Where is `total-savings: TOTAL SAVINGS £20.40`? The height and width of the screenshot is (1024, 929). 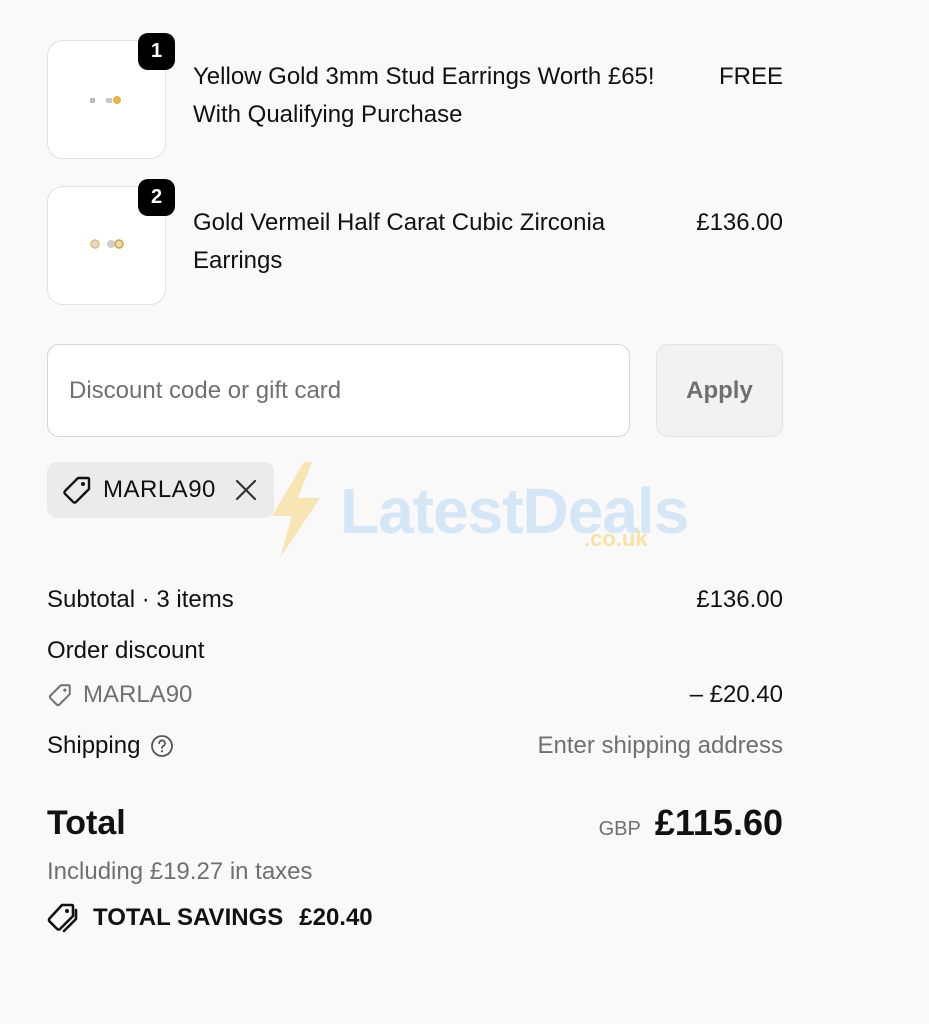 total-savings: TOTAL SAVINGS £20.40 is located at coordinates (210, 918).